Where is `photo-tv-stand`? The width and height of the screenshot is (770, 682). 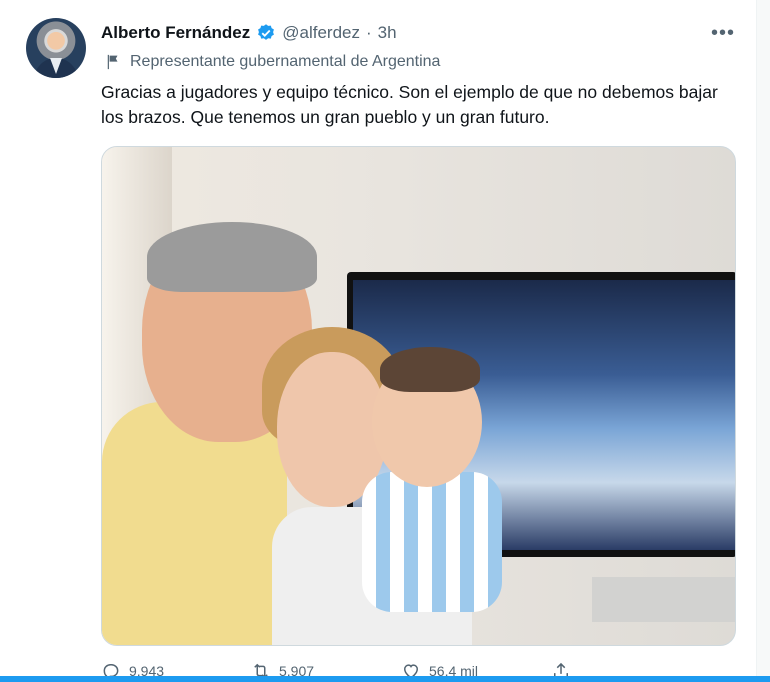
photo-tv-stand is located at coordinates (663, 599).